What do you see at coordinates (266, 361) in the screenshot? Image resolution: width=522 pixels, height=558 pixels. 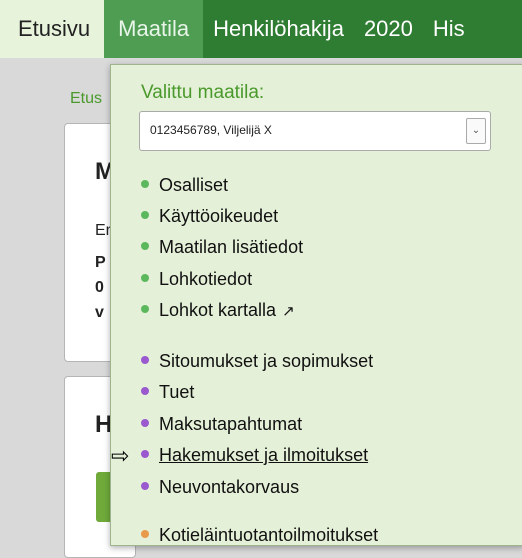 I see `menu-item-label: Sitoumukset ja sopimukset` at bounding box center [266, 361].